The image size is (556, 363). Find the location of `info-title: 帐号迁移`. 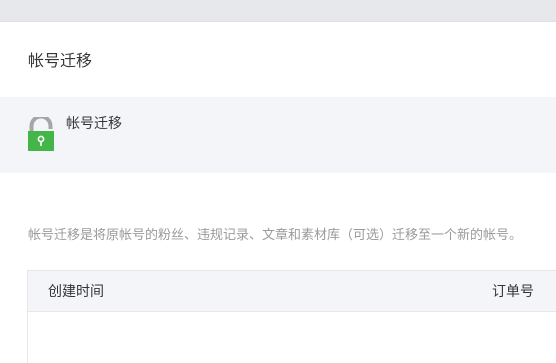

info-title: 帐号迁移 is located at coordinates (94, 124).